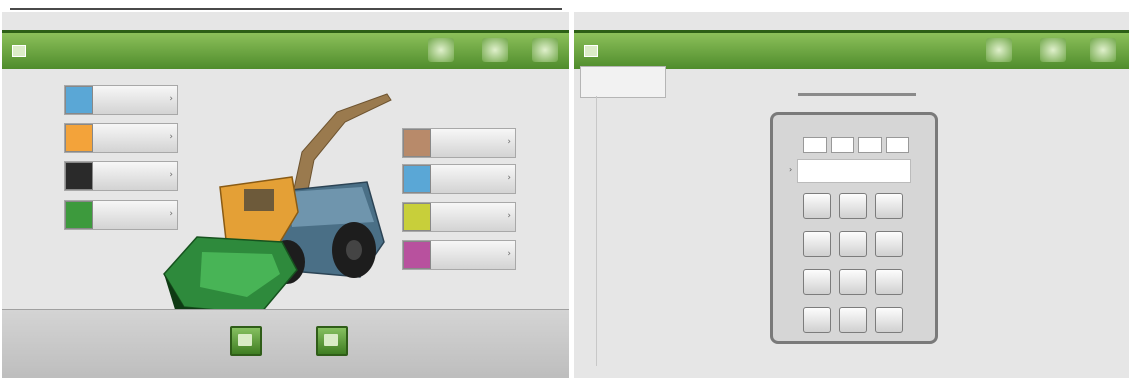  What do you see at coordinates (459, 179) in the screenshot?
I see `menu-item-6: ›` at bounding box center [459, 179].